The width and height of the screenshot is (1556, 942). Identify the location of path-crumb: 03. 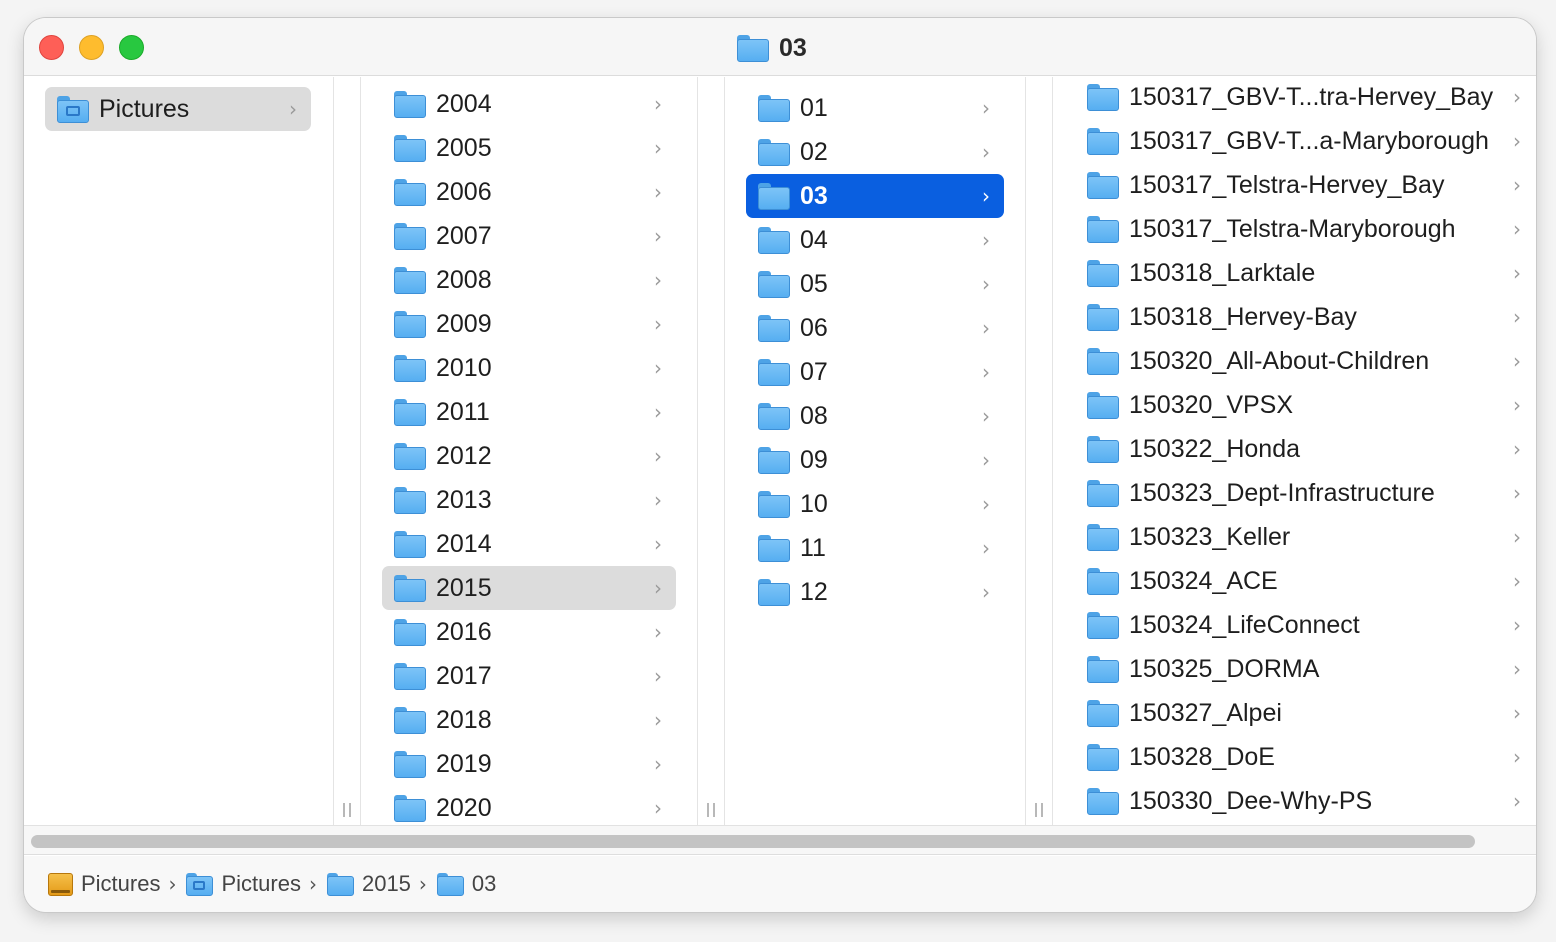
(466, 884).